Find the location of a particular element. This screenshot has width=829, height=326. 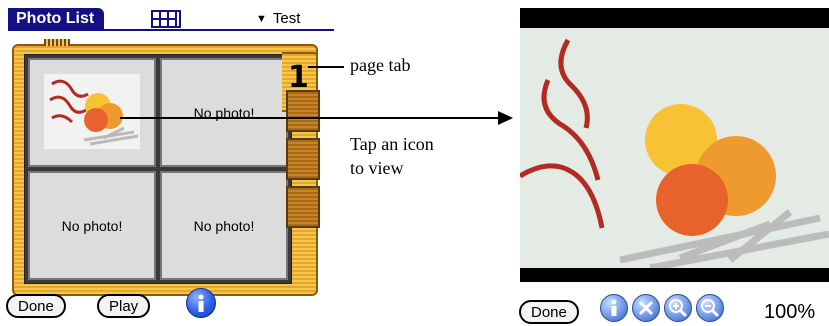

zoom-level: 100% is located at coordinates (790, 312).